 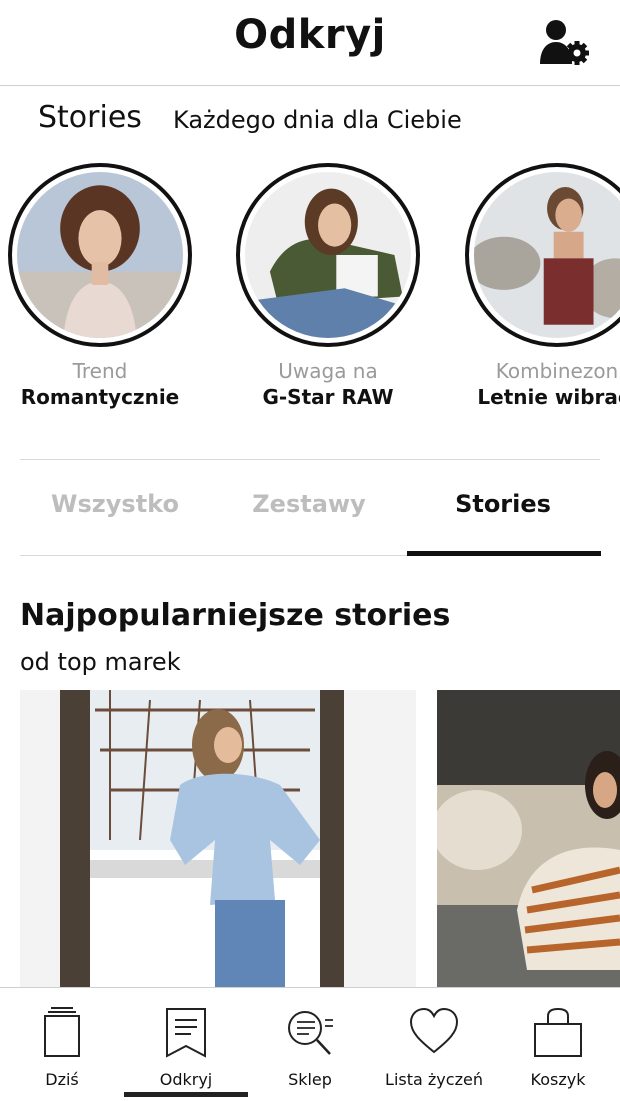 What do you see at coordinates (90, 117) in the screenshot?
I see `stories-section-title: Stories` at bounding box center [90, 117].